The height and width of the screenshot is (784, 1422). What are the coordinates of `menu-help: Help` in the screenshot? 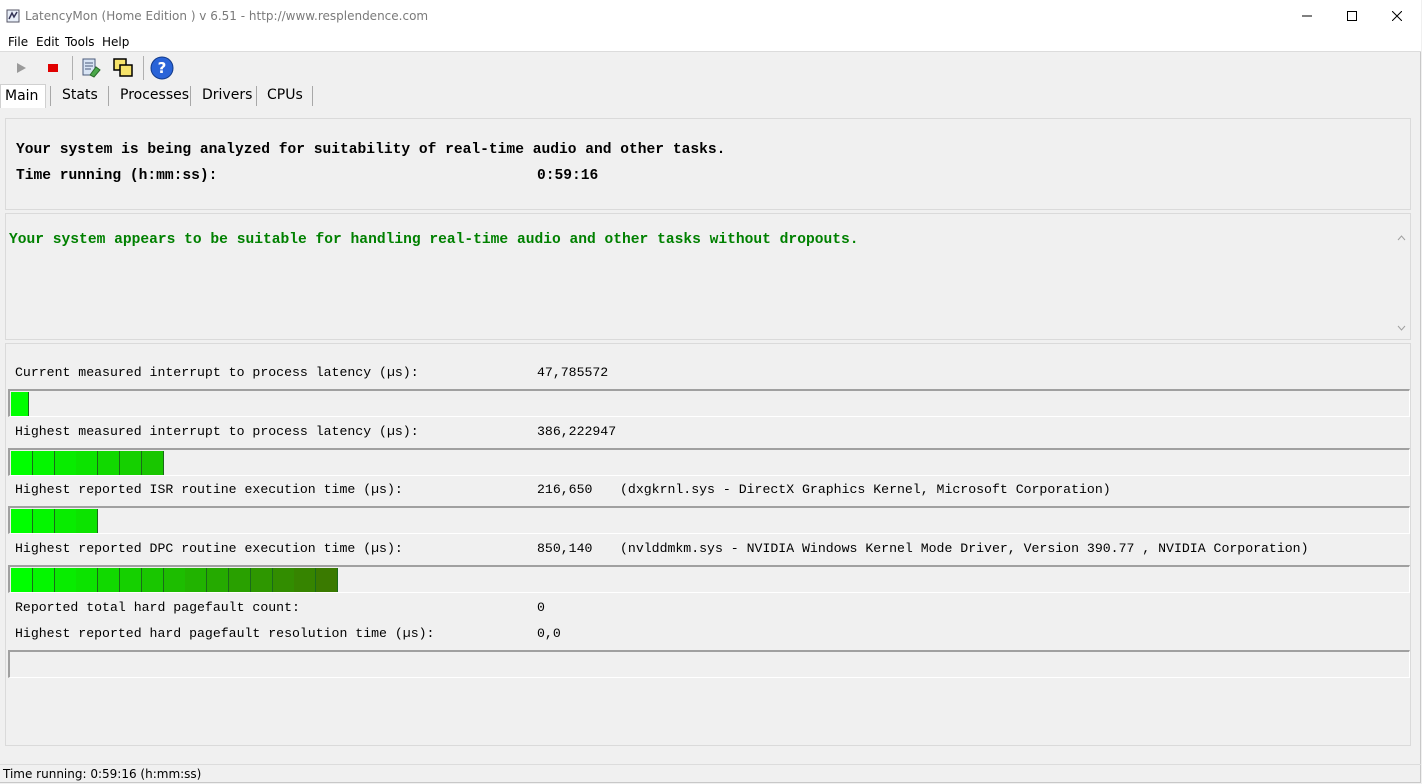 It's located at (115, 42).